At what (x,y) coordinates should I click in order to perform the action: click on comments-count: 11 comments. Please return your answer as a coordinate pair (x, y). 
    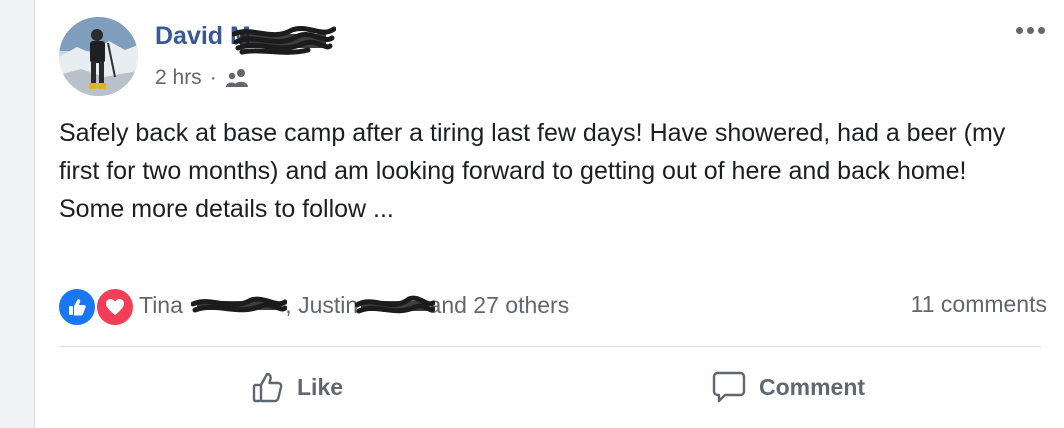
    Looking at the image, I should click on (979, 304).